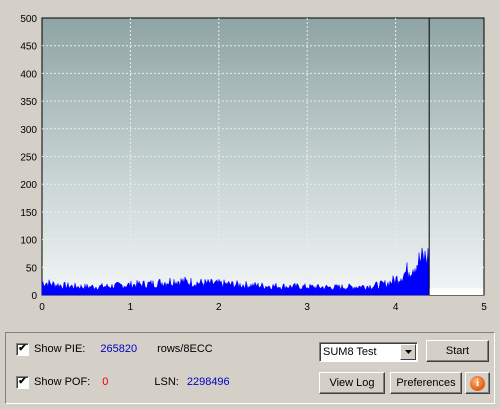 The height and width of the screenshot is (409, 500). Describe the element at coordinates (119, 349) in the screenshot. I see `pie-value: 265820` at that location.